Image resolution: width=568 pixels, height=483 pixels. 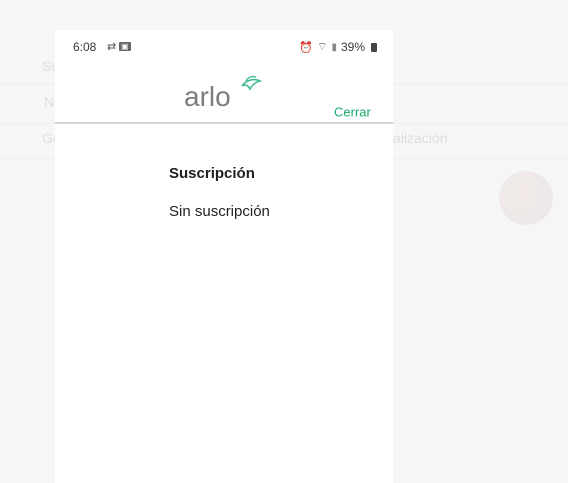 What do you see at coordinates (85, 47) in the screenshot?
I see `status-time: 6:08` at bounding box center [85, 47].